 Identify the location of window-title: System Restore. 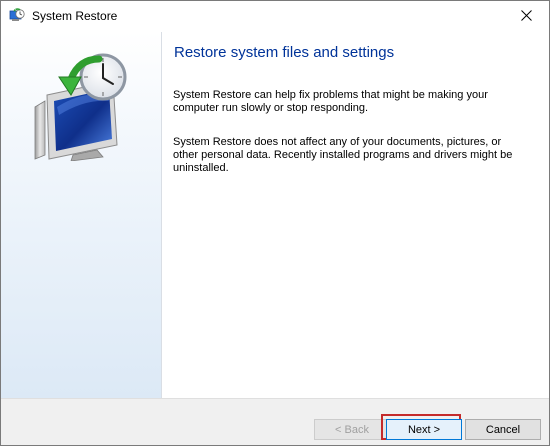
(75, 16).